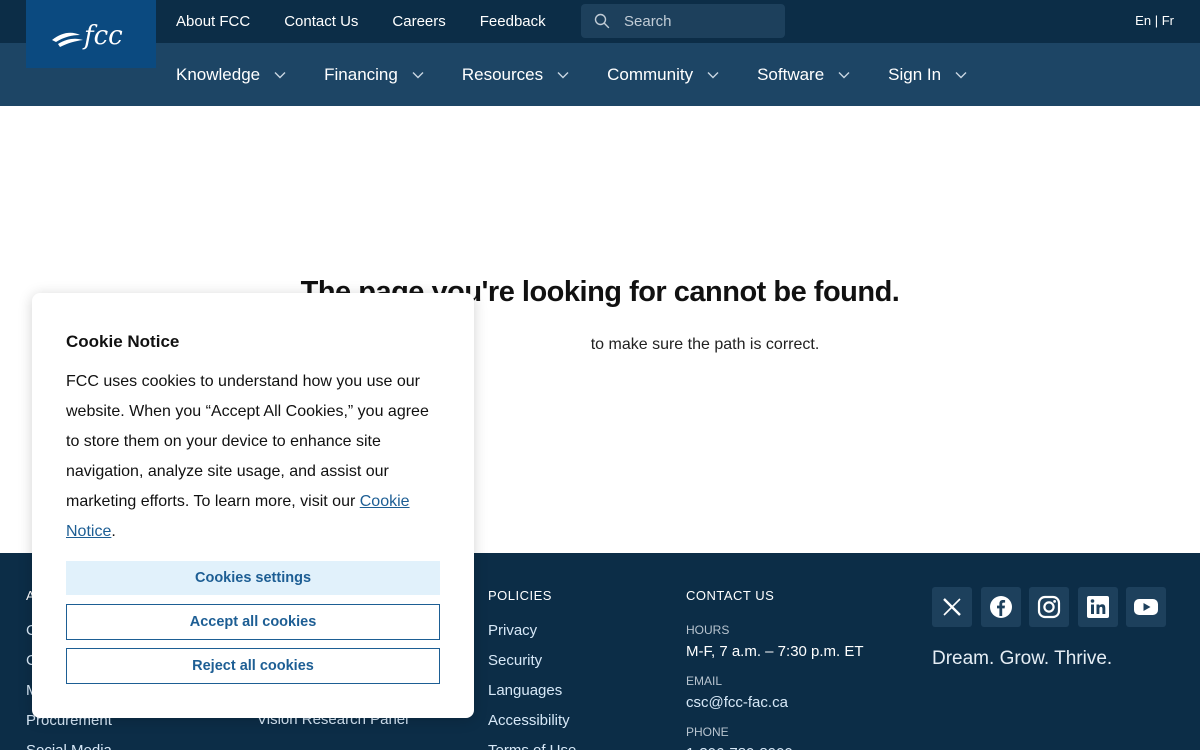 The height and width of the screenshot is (750, 1200). I want to click on instagram-icon, so click(1049, 607).